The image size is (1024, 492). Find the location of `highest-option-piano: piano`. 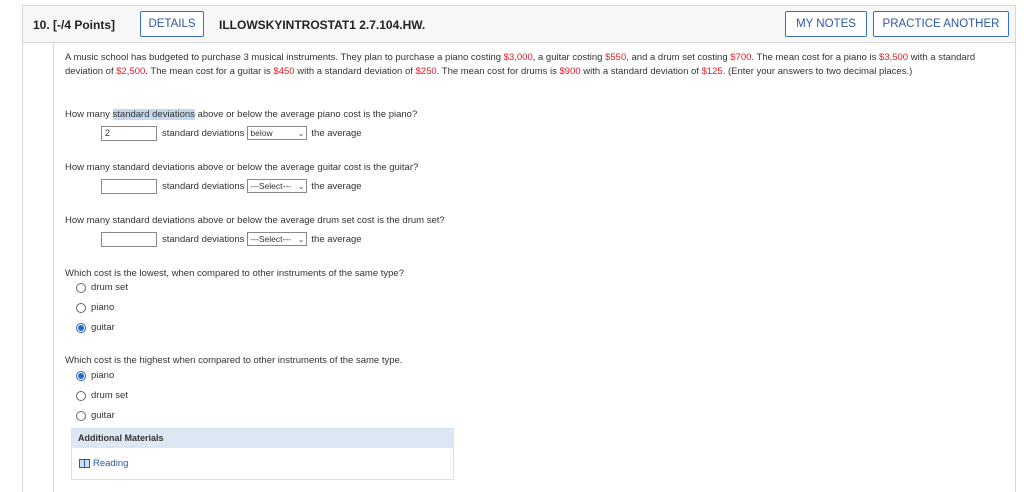

highest-option-piano: piano is located at coordinates (95, 375).